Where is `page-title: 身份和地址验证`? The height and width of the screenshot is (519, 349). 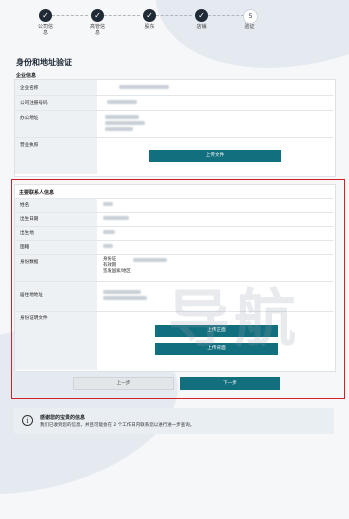 page-title: 身份和地址验证 is located at coordinates (44, 62).